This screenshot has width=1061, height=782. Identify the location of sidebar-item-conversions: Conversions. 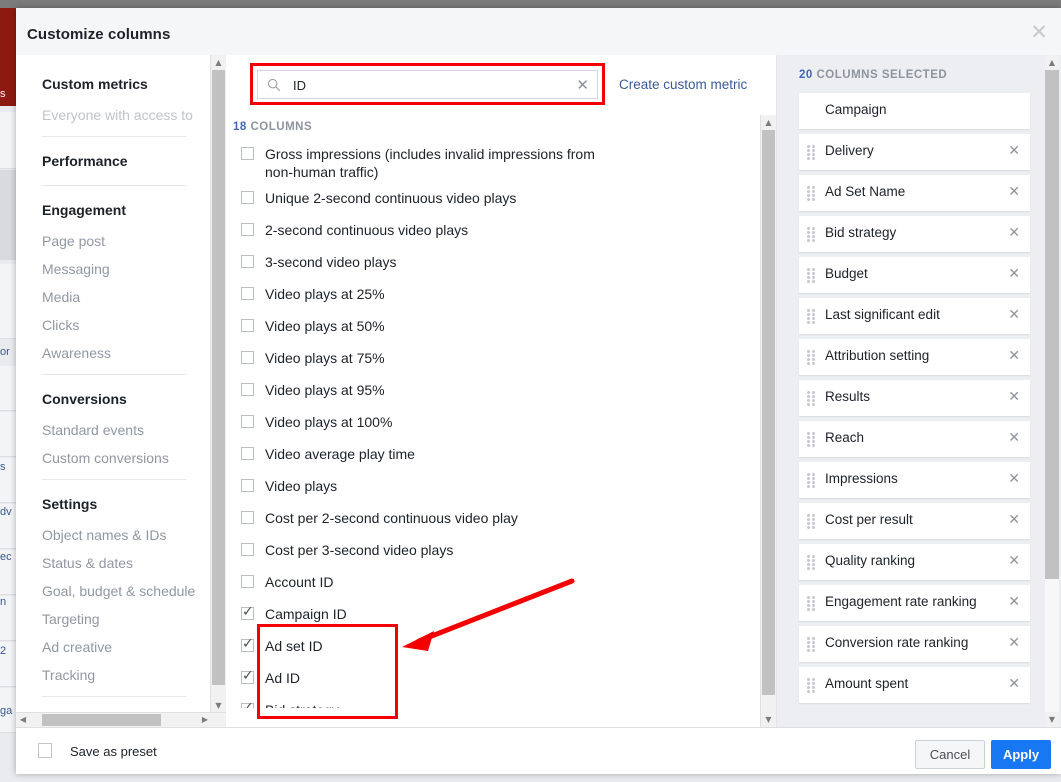
(114, 399).